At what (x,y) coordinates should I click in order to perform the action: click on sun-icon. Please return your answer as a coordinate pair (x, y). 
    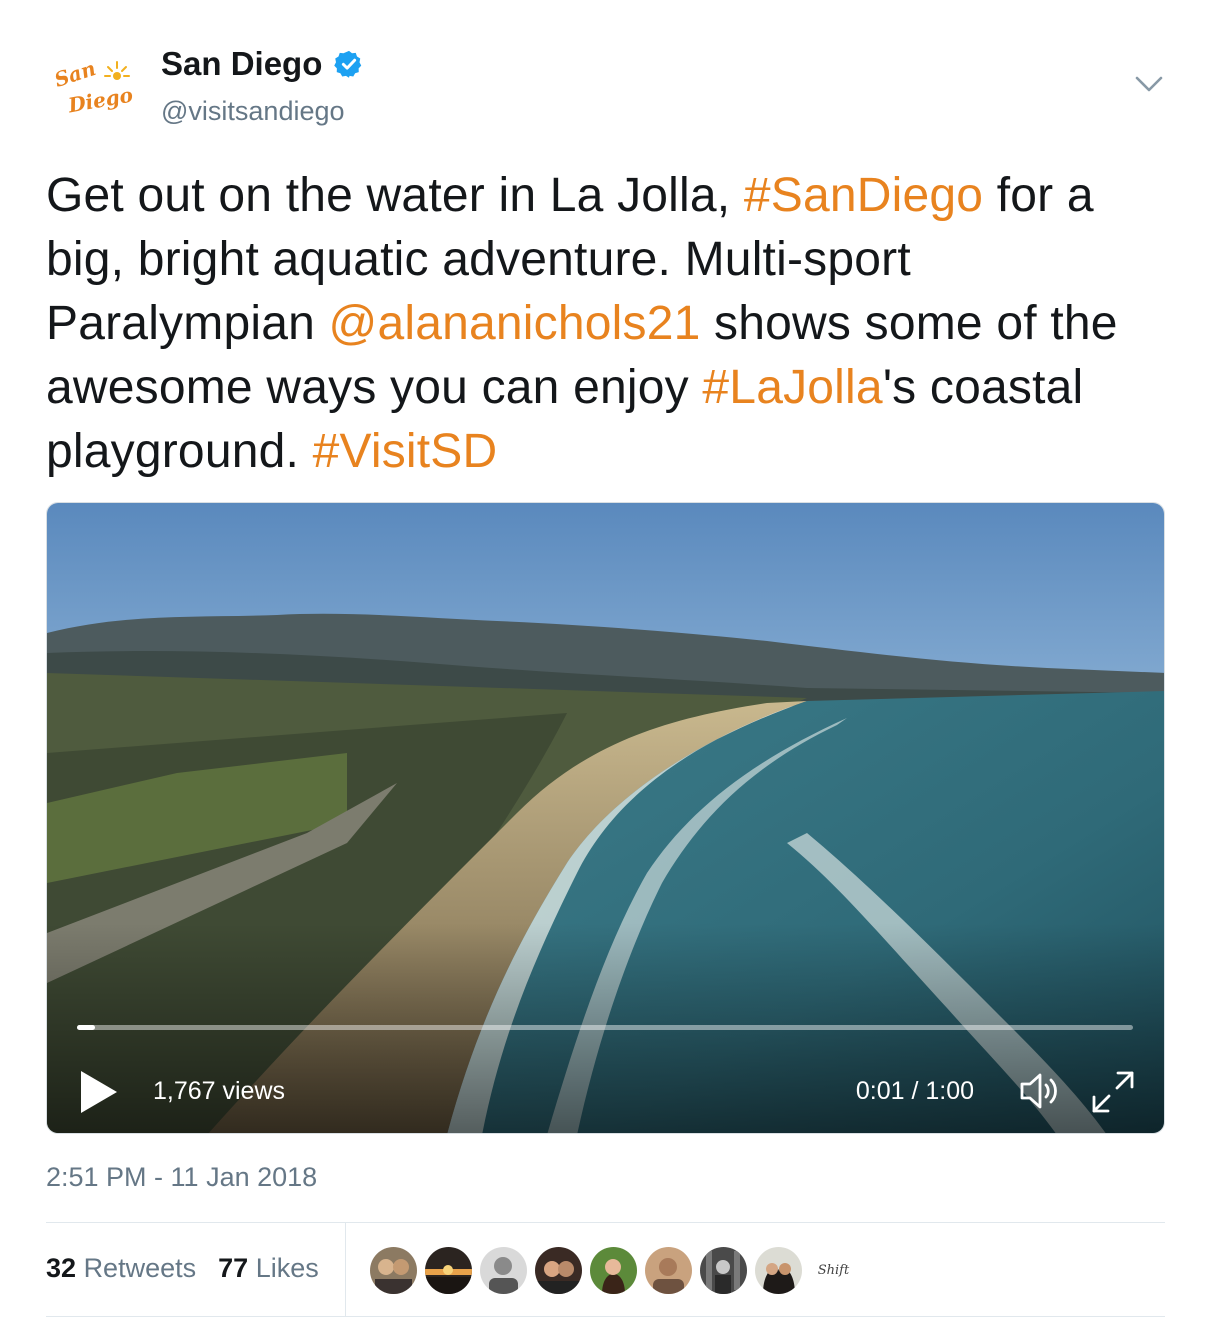
    Looking at the image, I should click on (117, 70).